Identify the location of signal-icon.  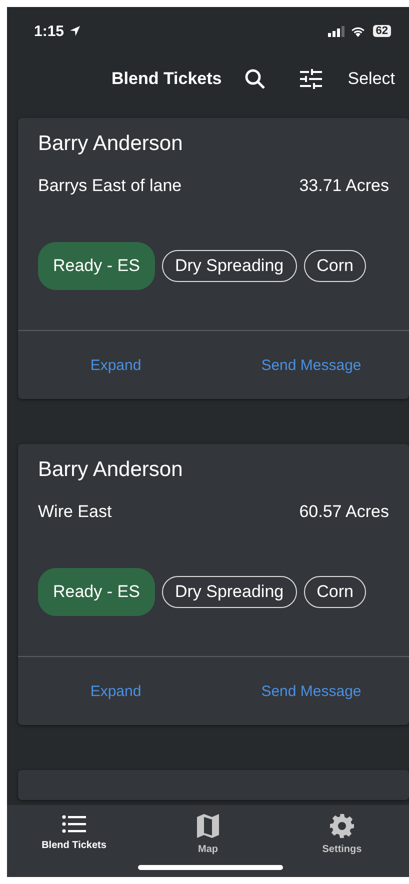
(336, 31).